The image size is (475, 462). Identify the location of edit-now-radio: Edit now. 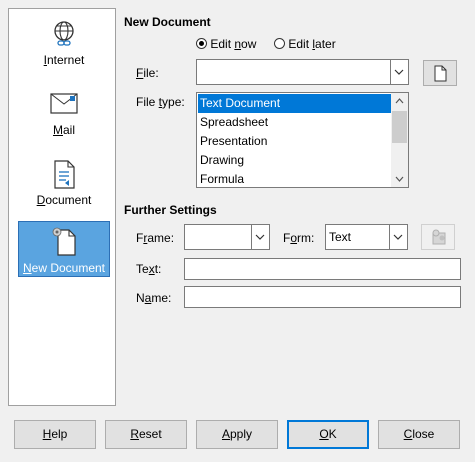
(226, 44).